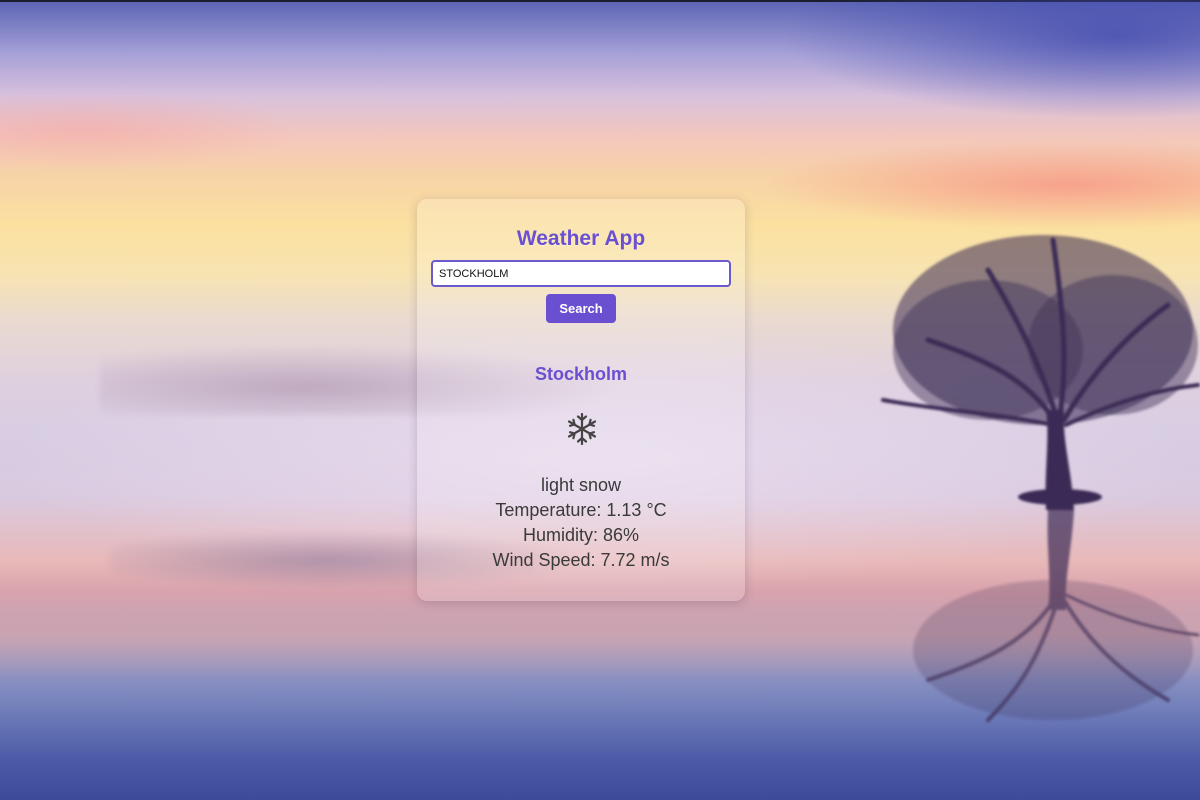 The width and height of the screenshot is (1200, 800). I want to click on city-search-input, so click(581, 273).